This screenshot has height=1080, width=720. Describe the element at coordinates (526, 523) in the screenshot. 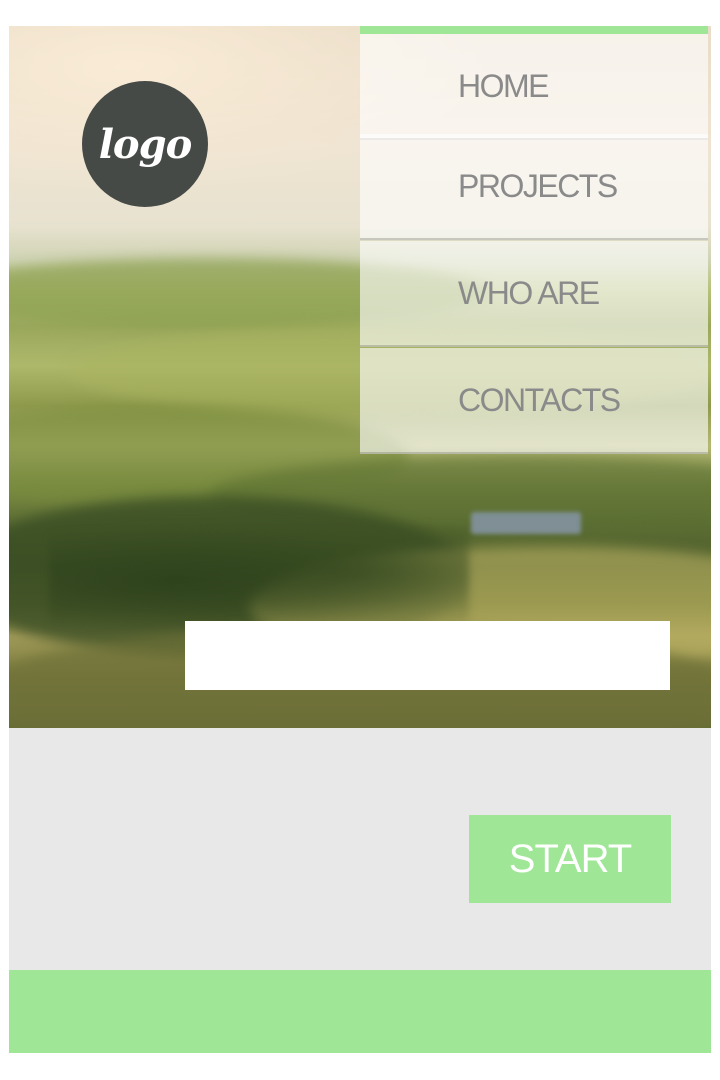

I see `barn` at that location.